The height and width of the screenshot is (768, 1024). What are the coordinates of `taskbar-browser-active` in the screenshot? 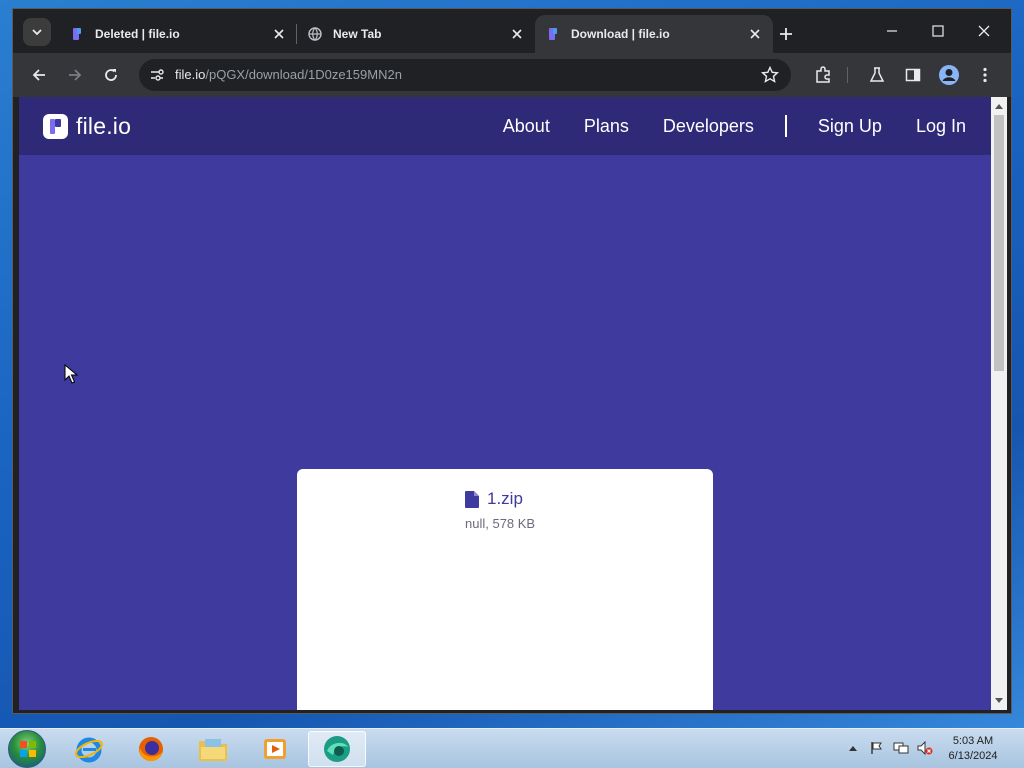 It's located at (337, 749).